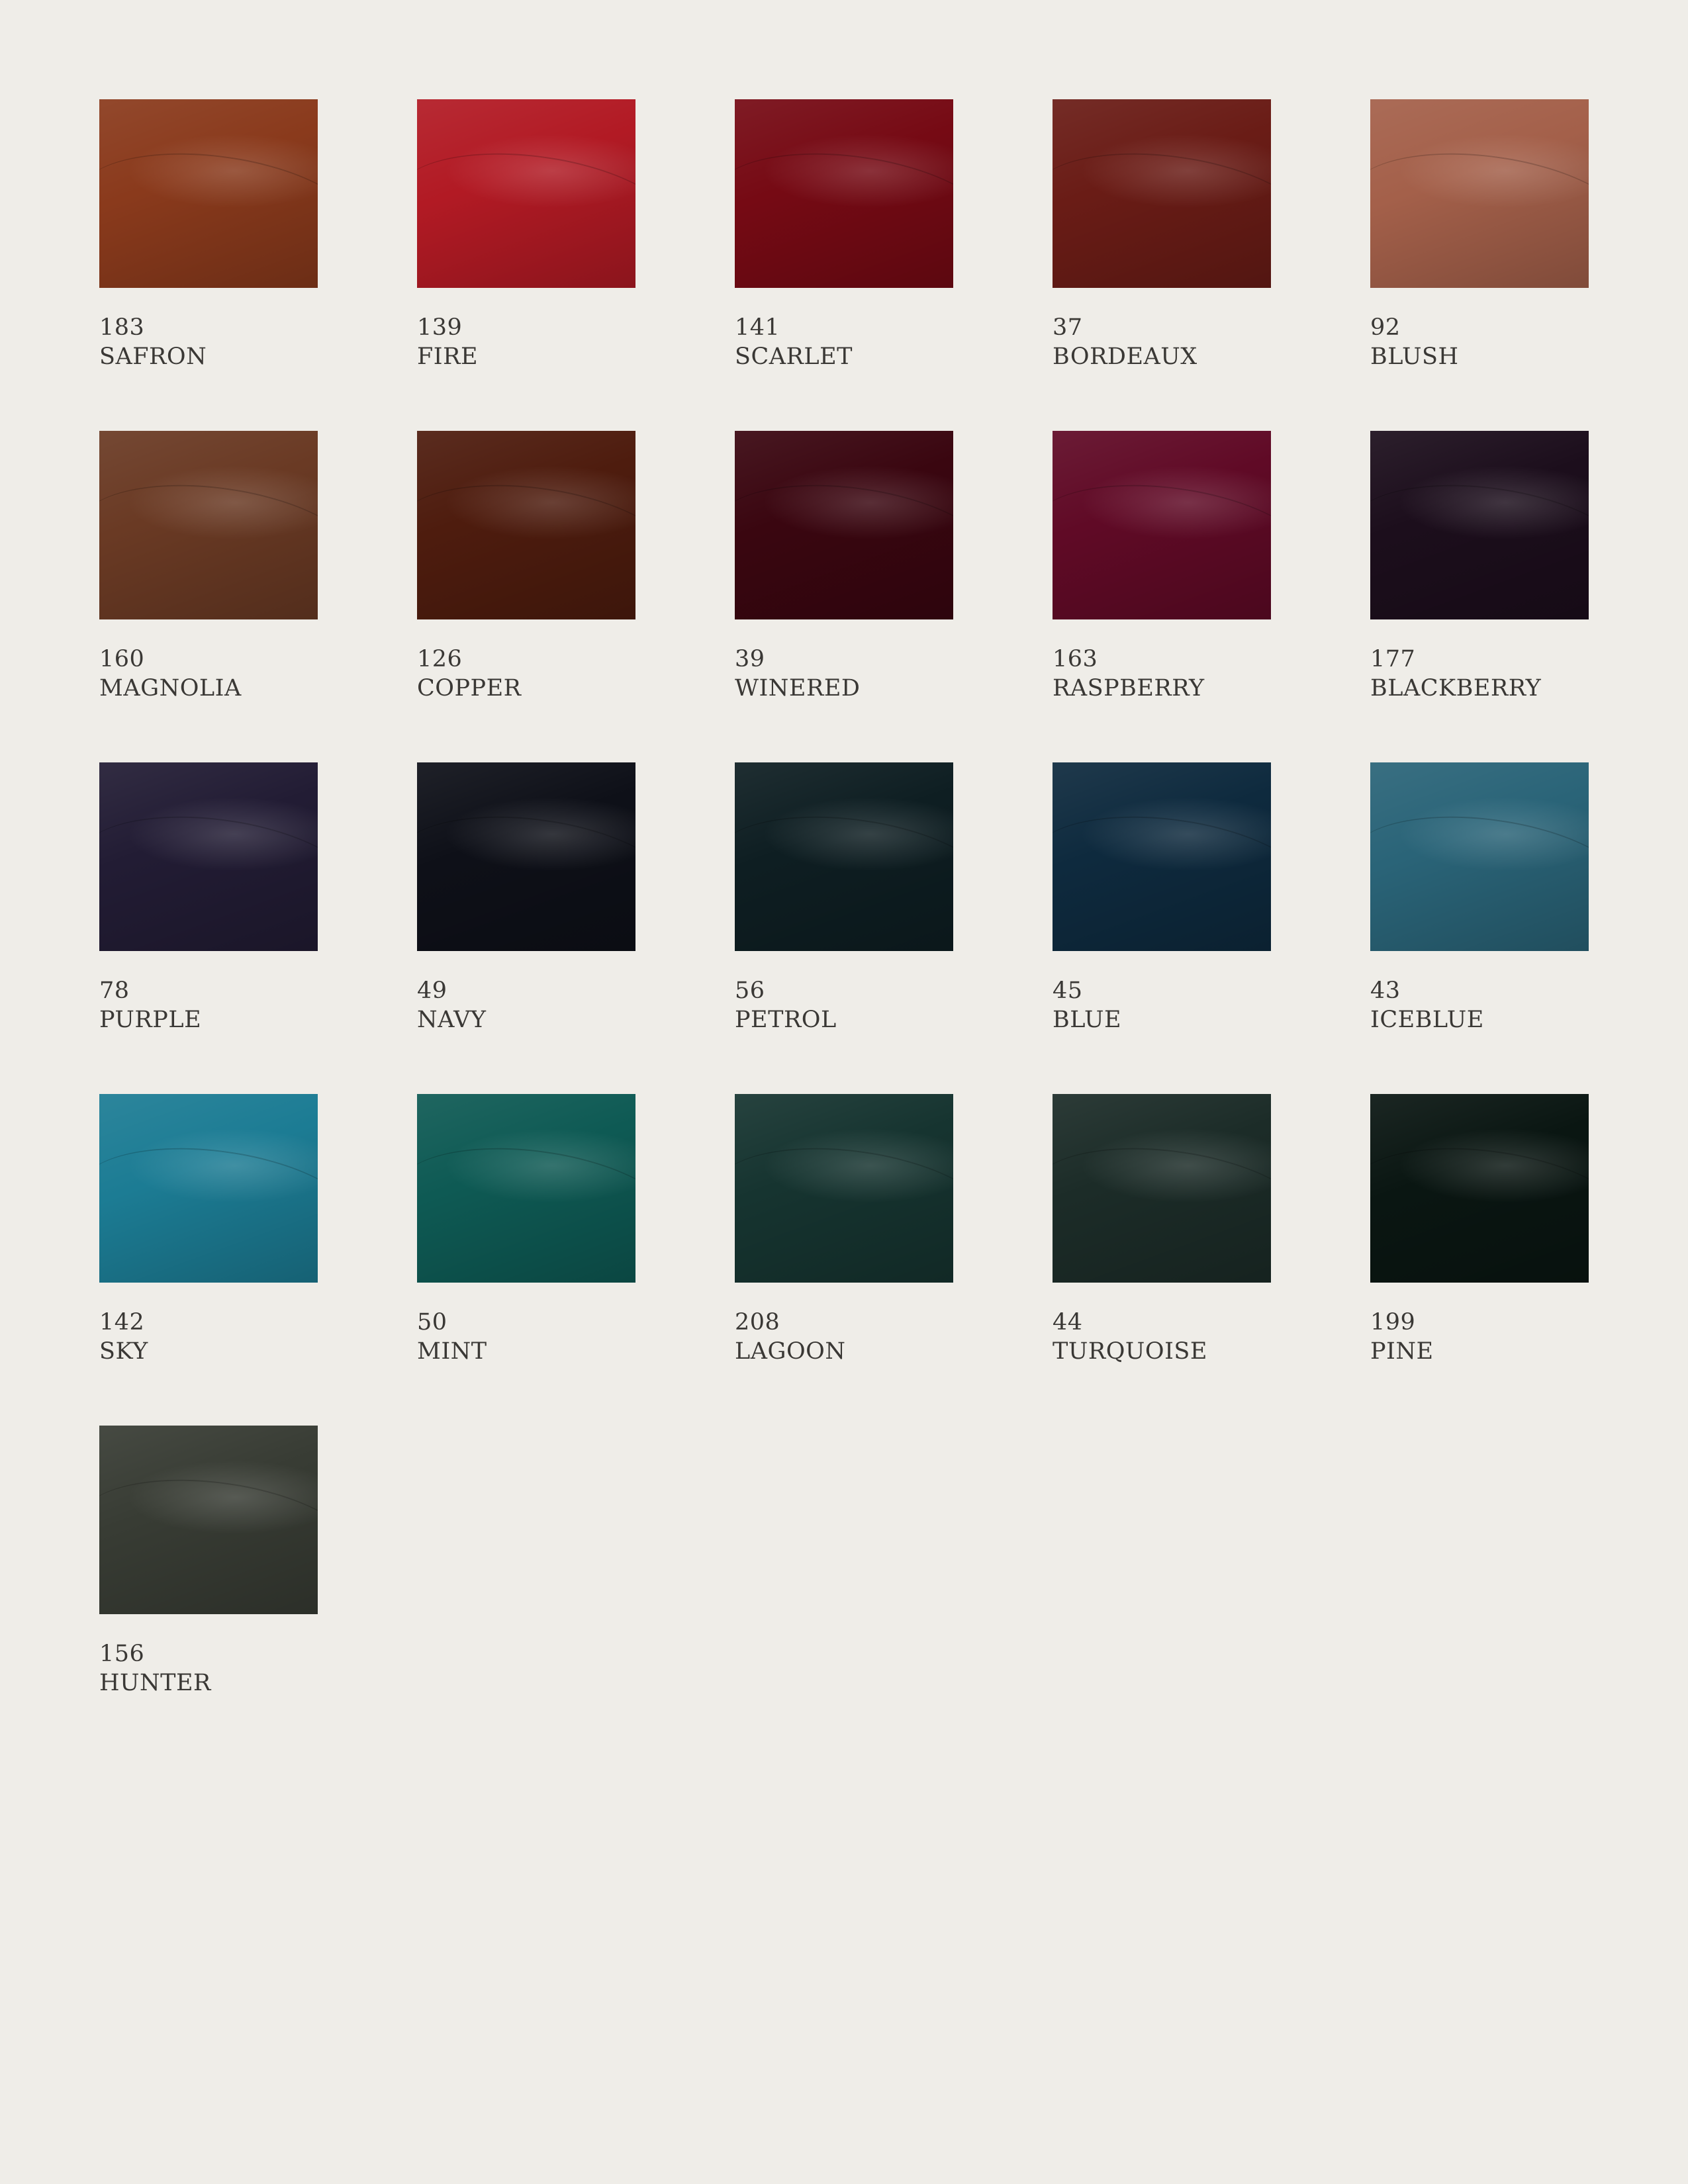  Describe the element at coordinates (448, 356) in the screenshot. I see `swatch-name: FIRE` at that location.